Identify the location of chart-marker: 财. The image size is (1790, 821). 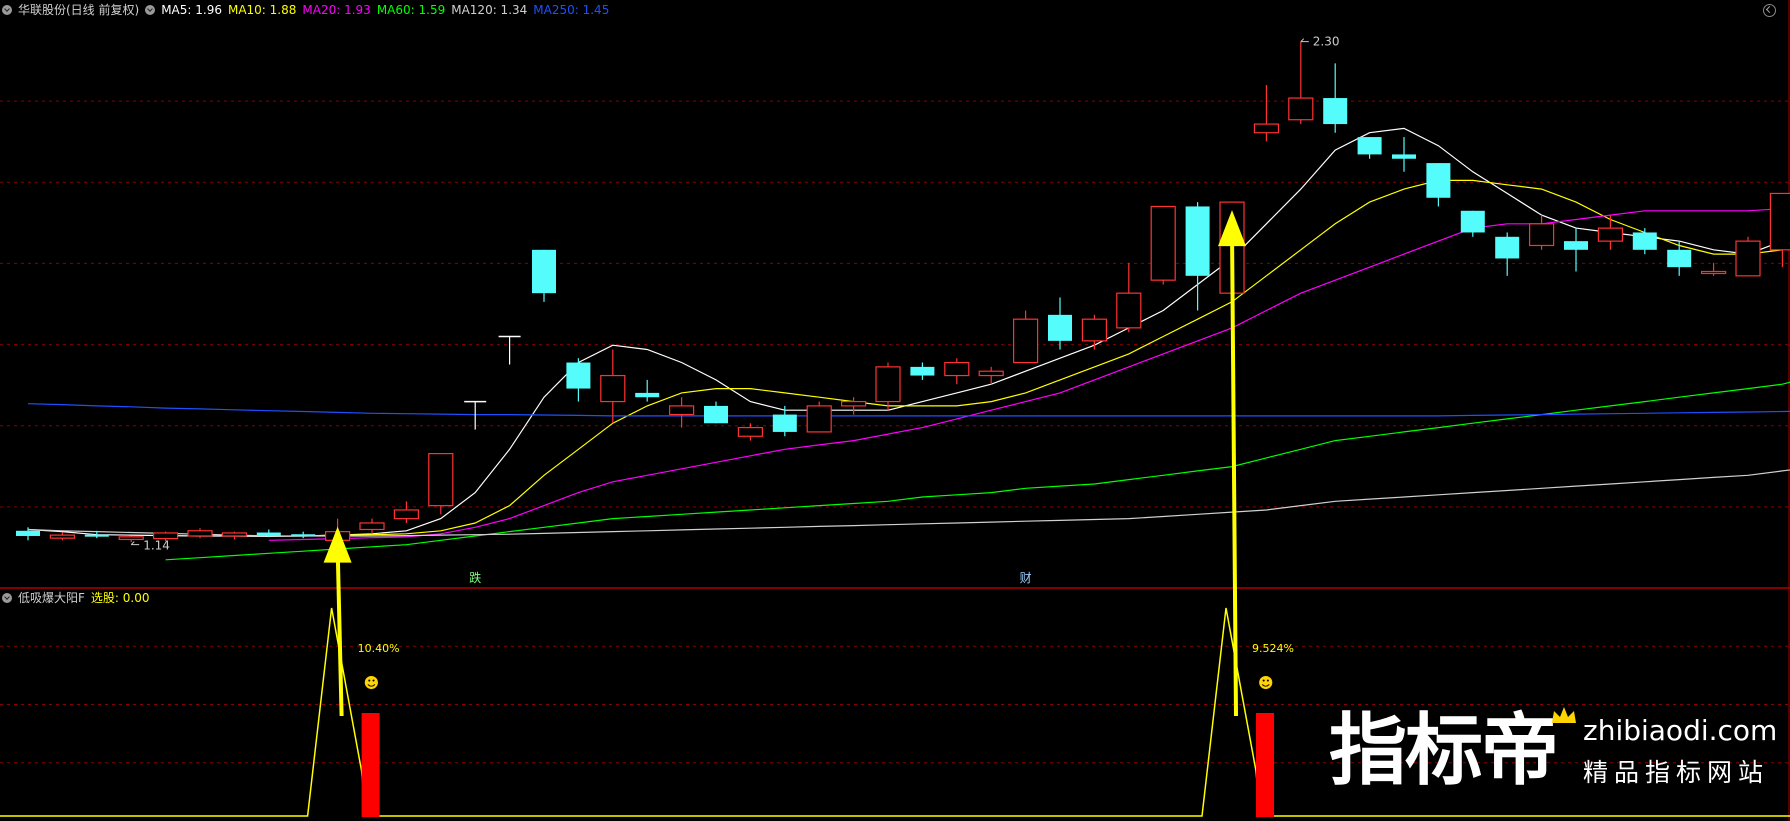
(1026, 578).